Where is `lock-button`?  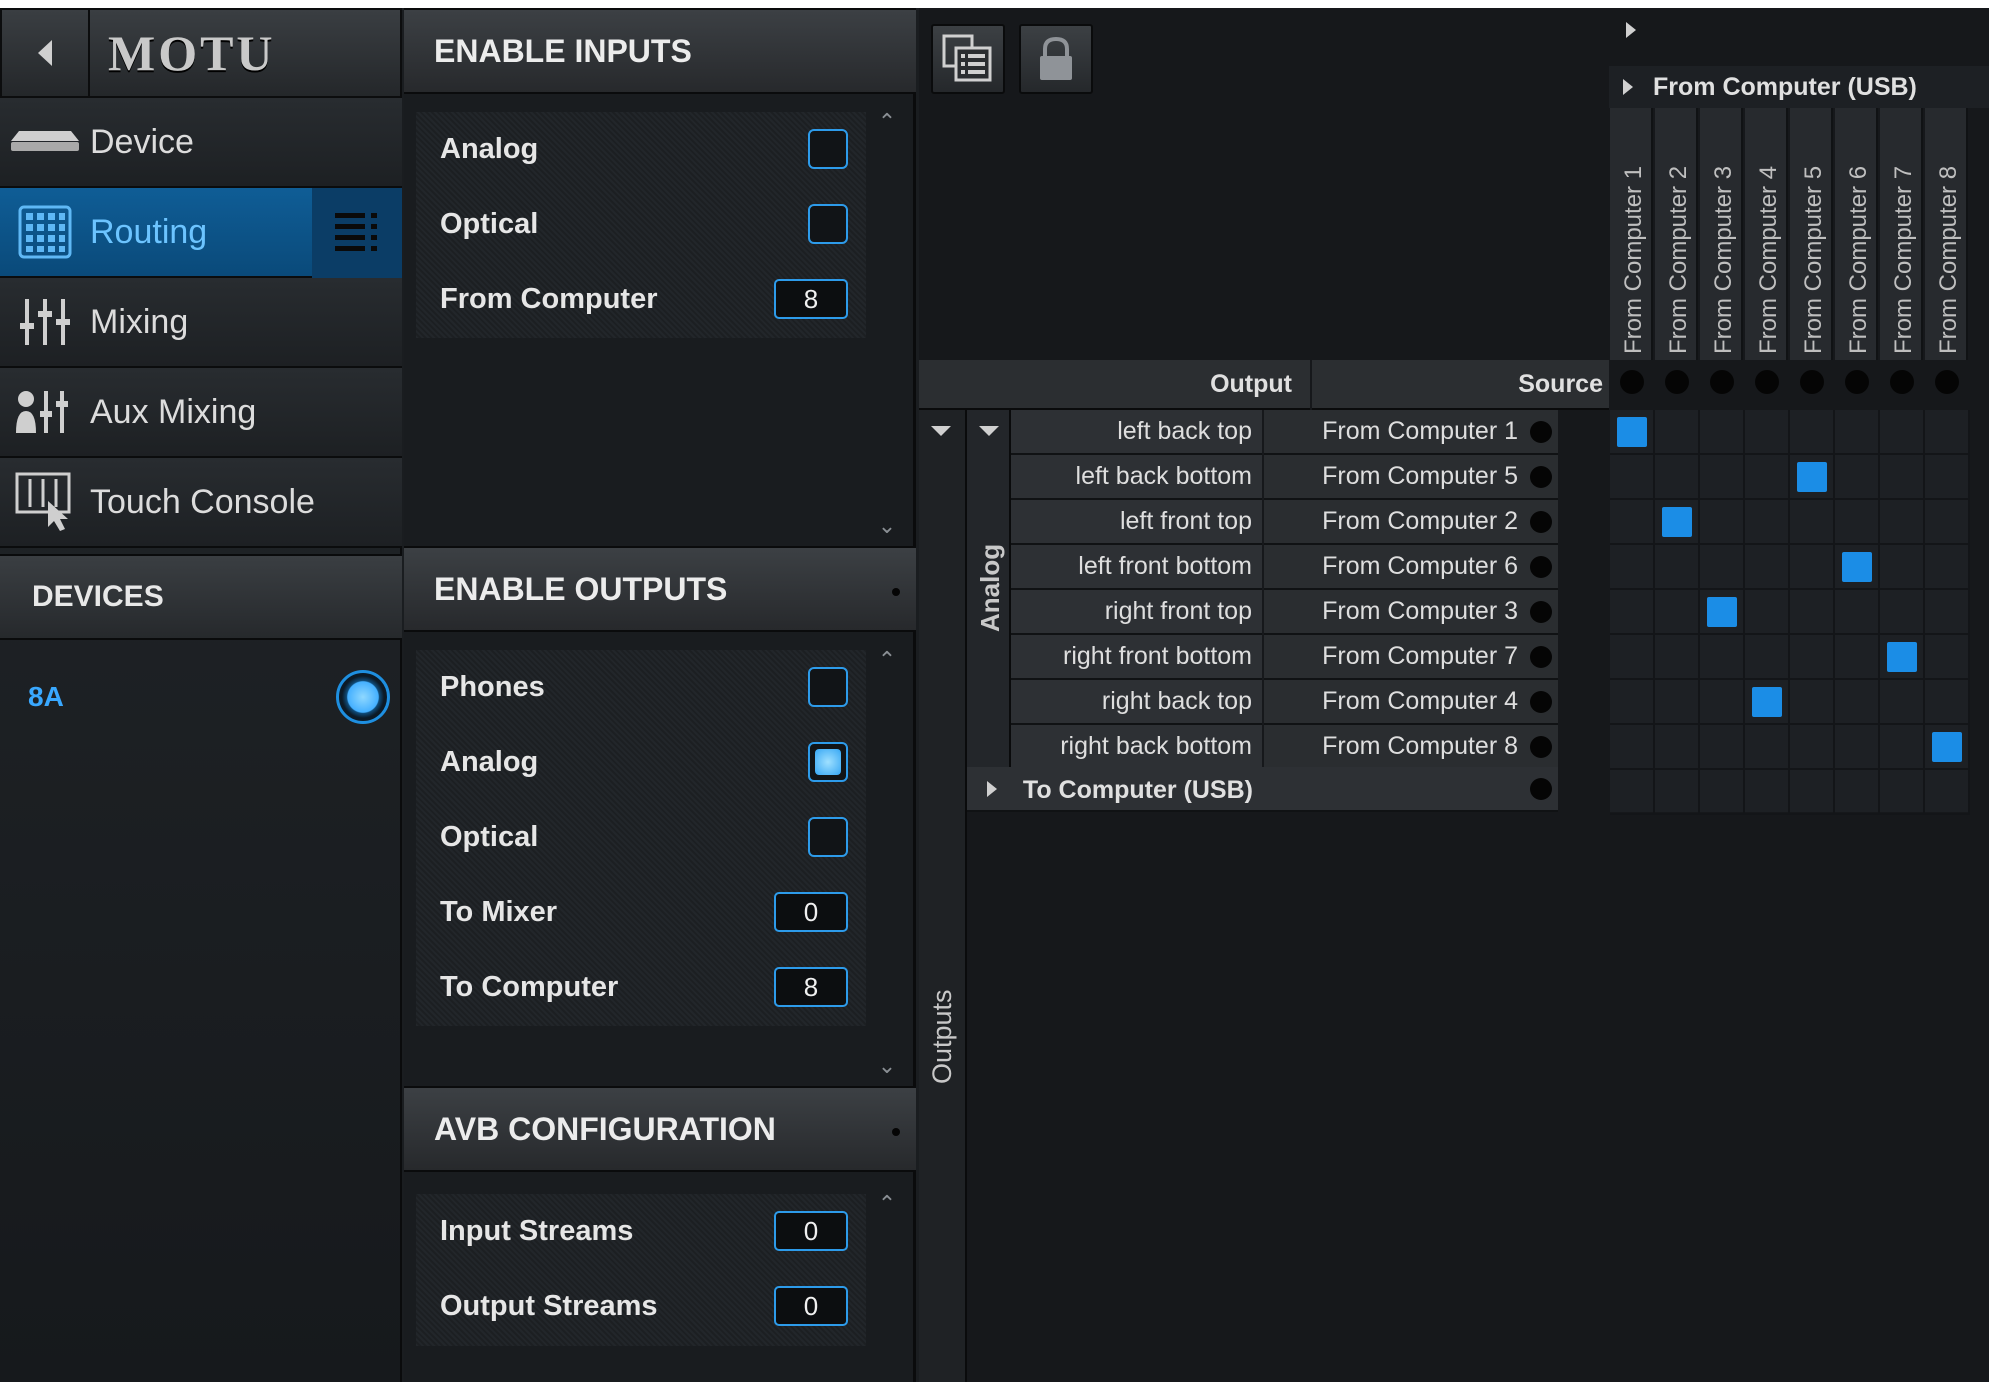 lock-button is located at coordinates (1056, 59).